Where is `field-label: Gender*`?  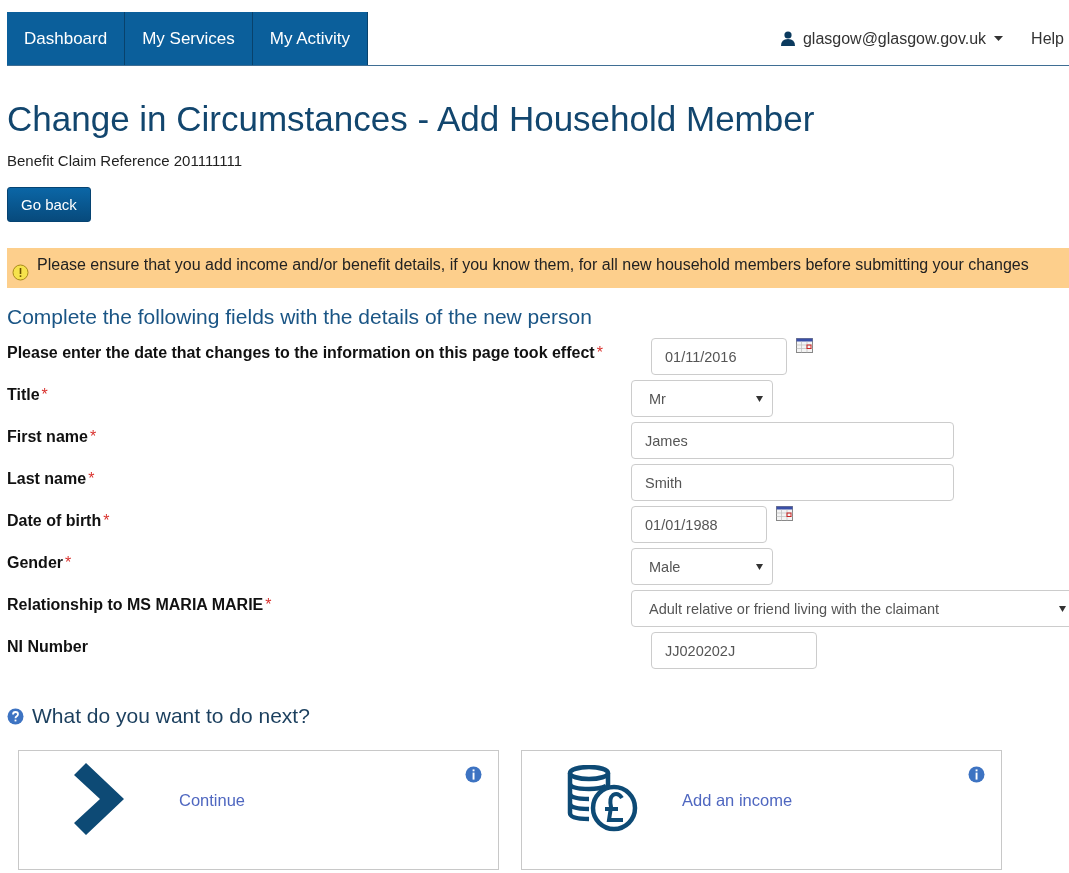 field-label: Gender* is located at coordinates (40, 563).